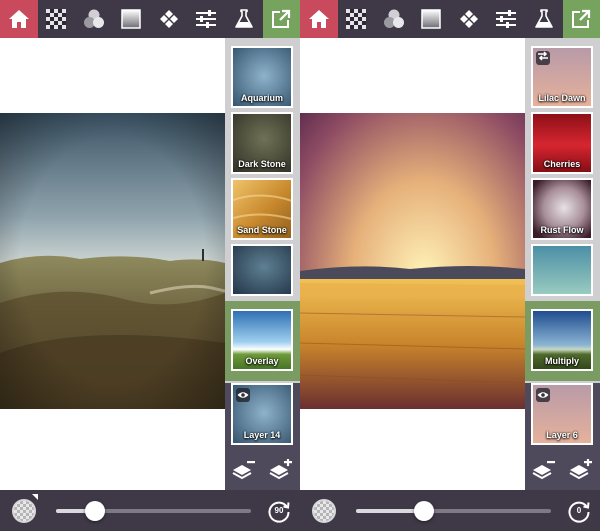 This screenshot has height=531, width=600. What do you see at coordinates (262, 77) in the screenshot?
I see `texture-tile: Aquarium` at bounding box center [262, 77].